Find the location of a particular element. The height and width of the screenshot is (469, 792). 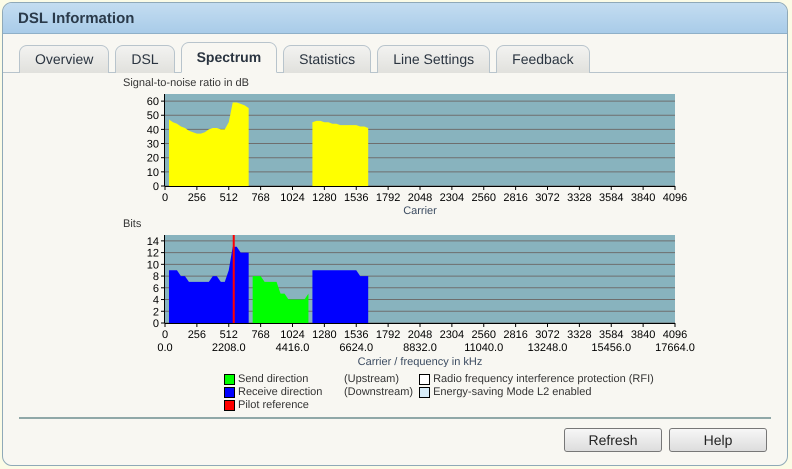

chart-title: Signal-to-noise ratio in dB is located at coordinates (186, 83).